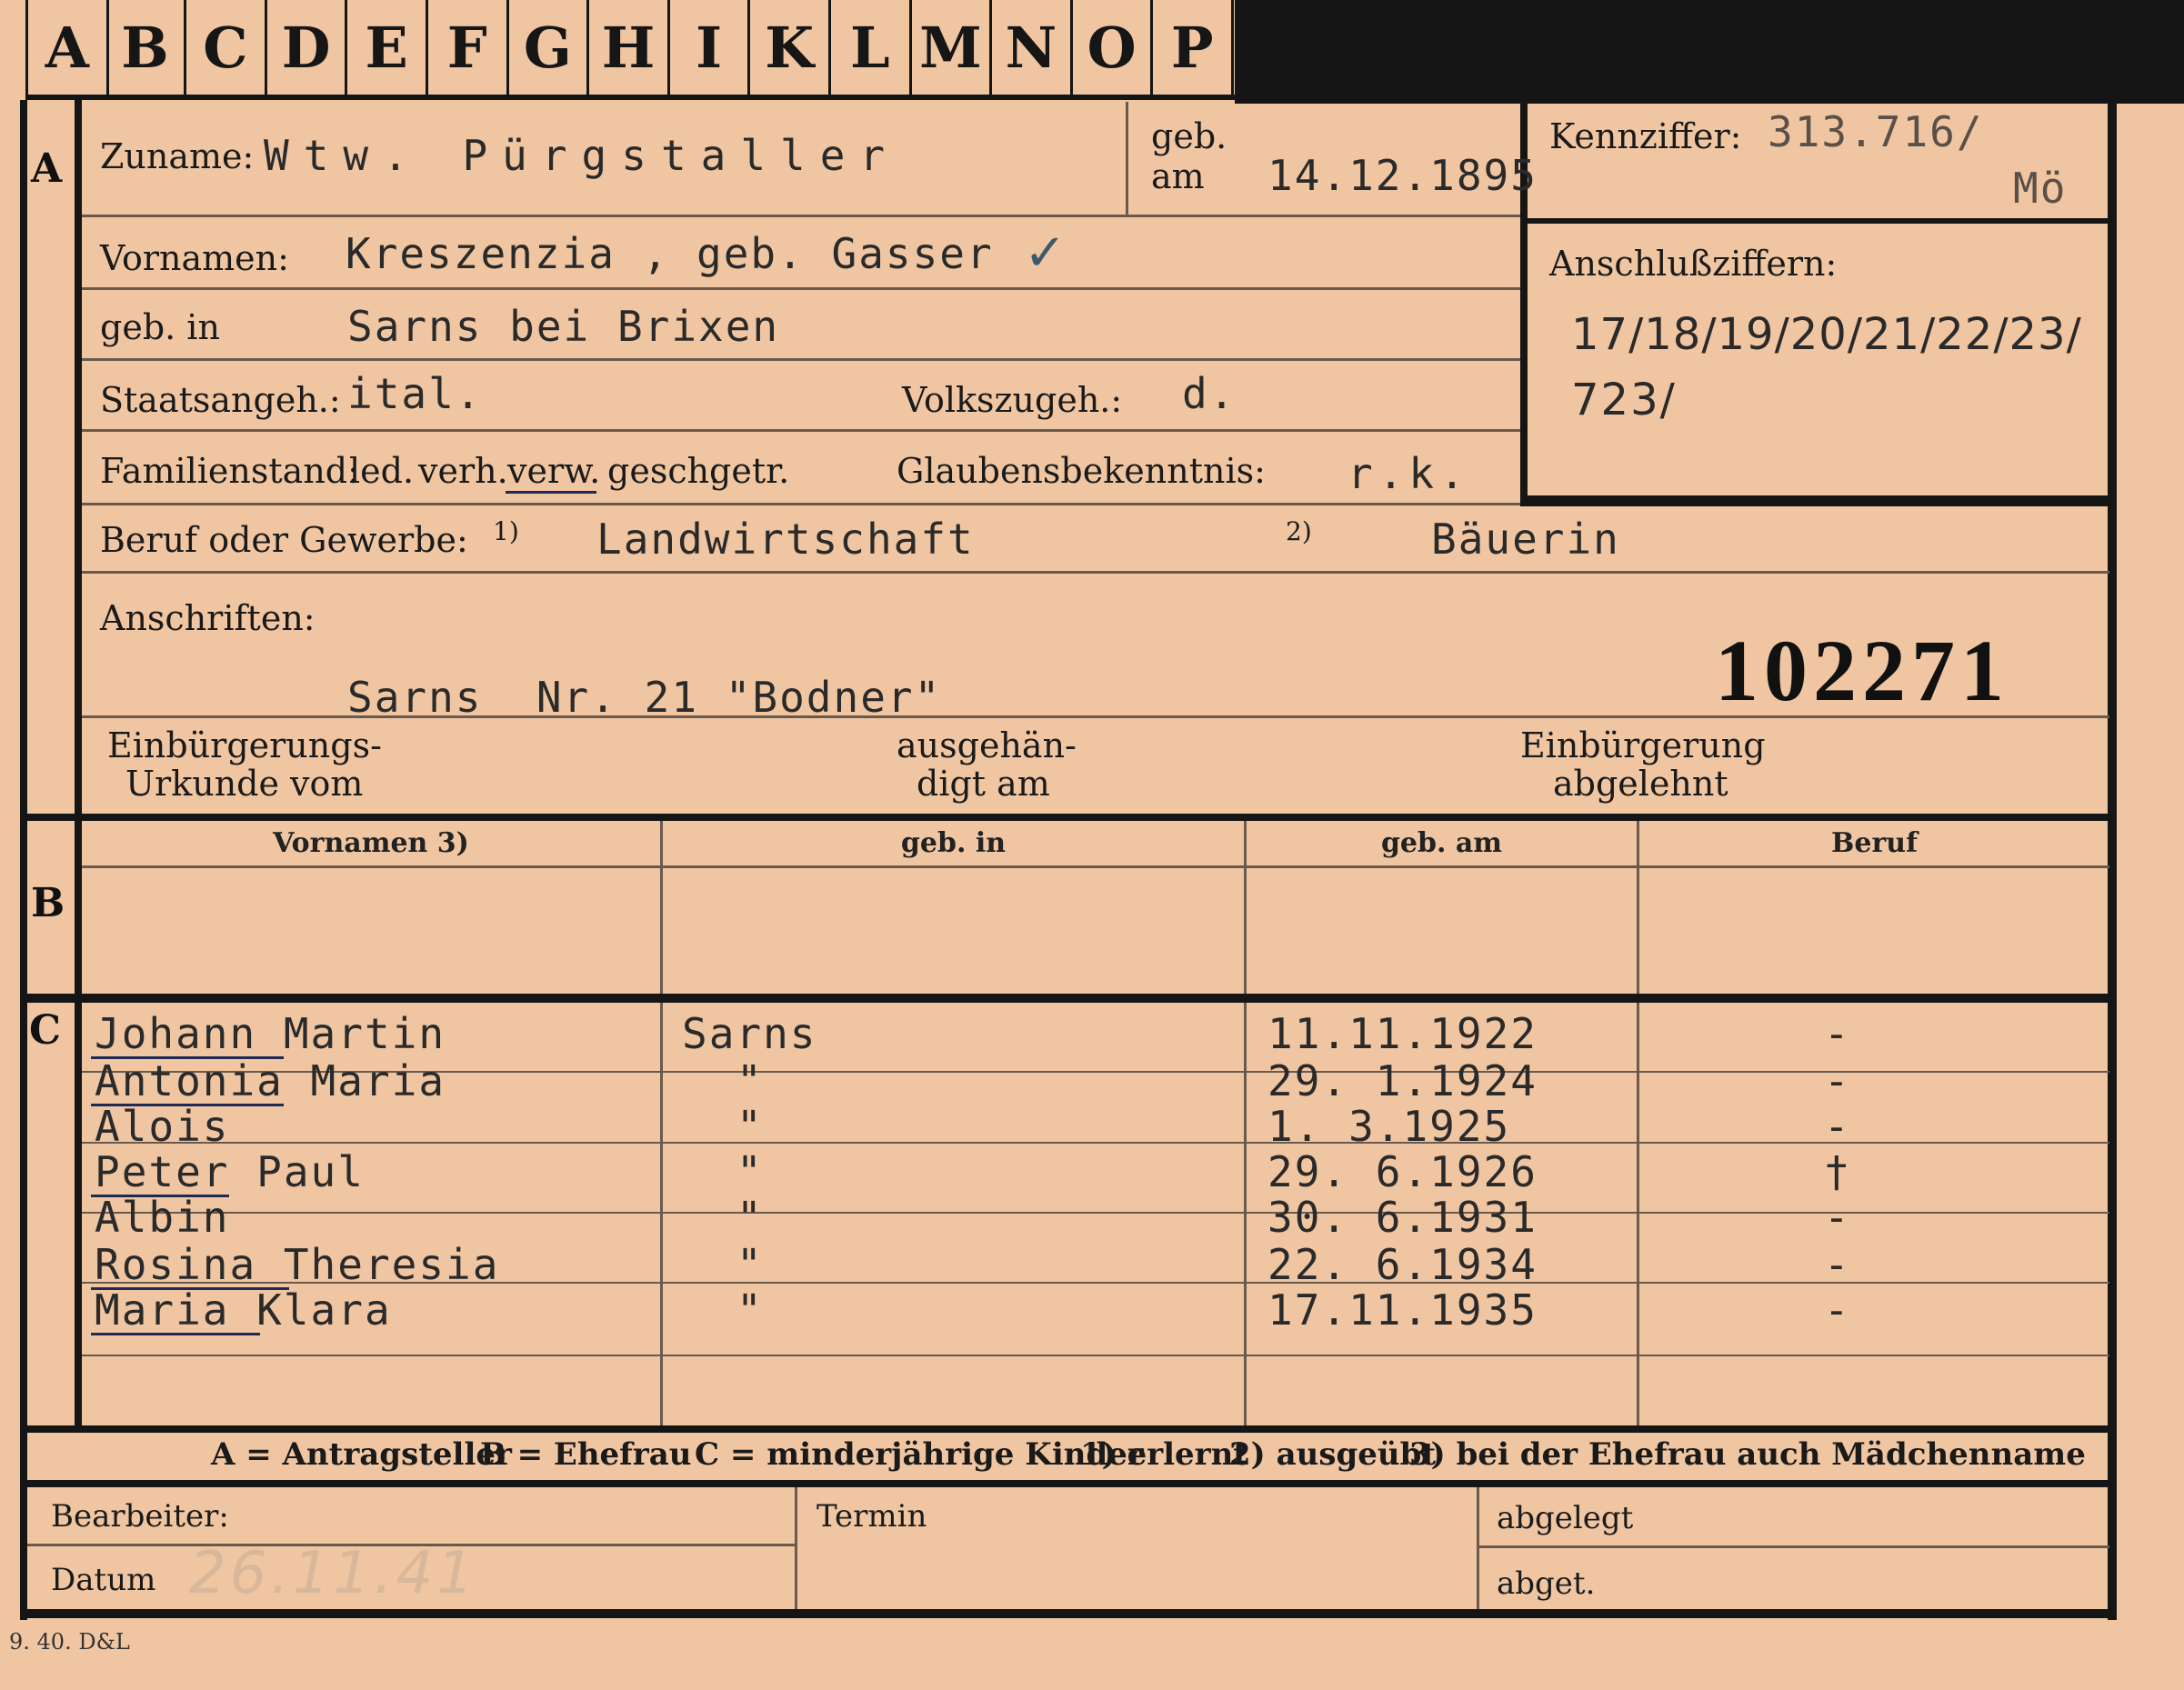 The image size is (2184, 1690). Describe the element at coordinates (463, 471) in the screenshot. I see `familienstand-option-verh: verh.` at that location.